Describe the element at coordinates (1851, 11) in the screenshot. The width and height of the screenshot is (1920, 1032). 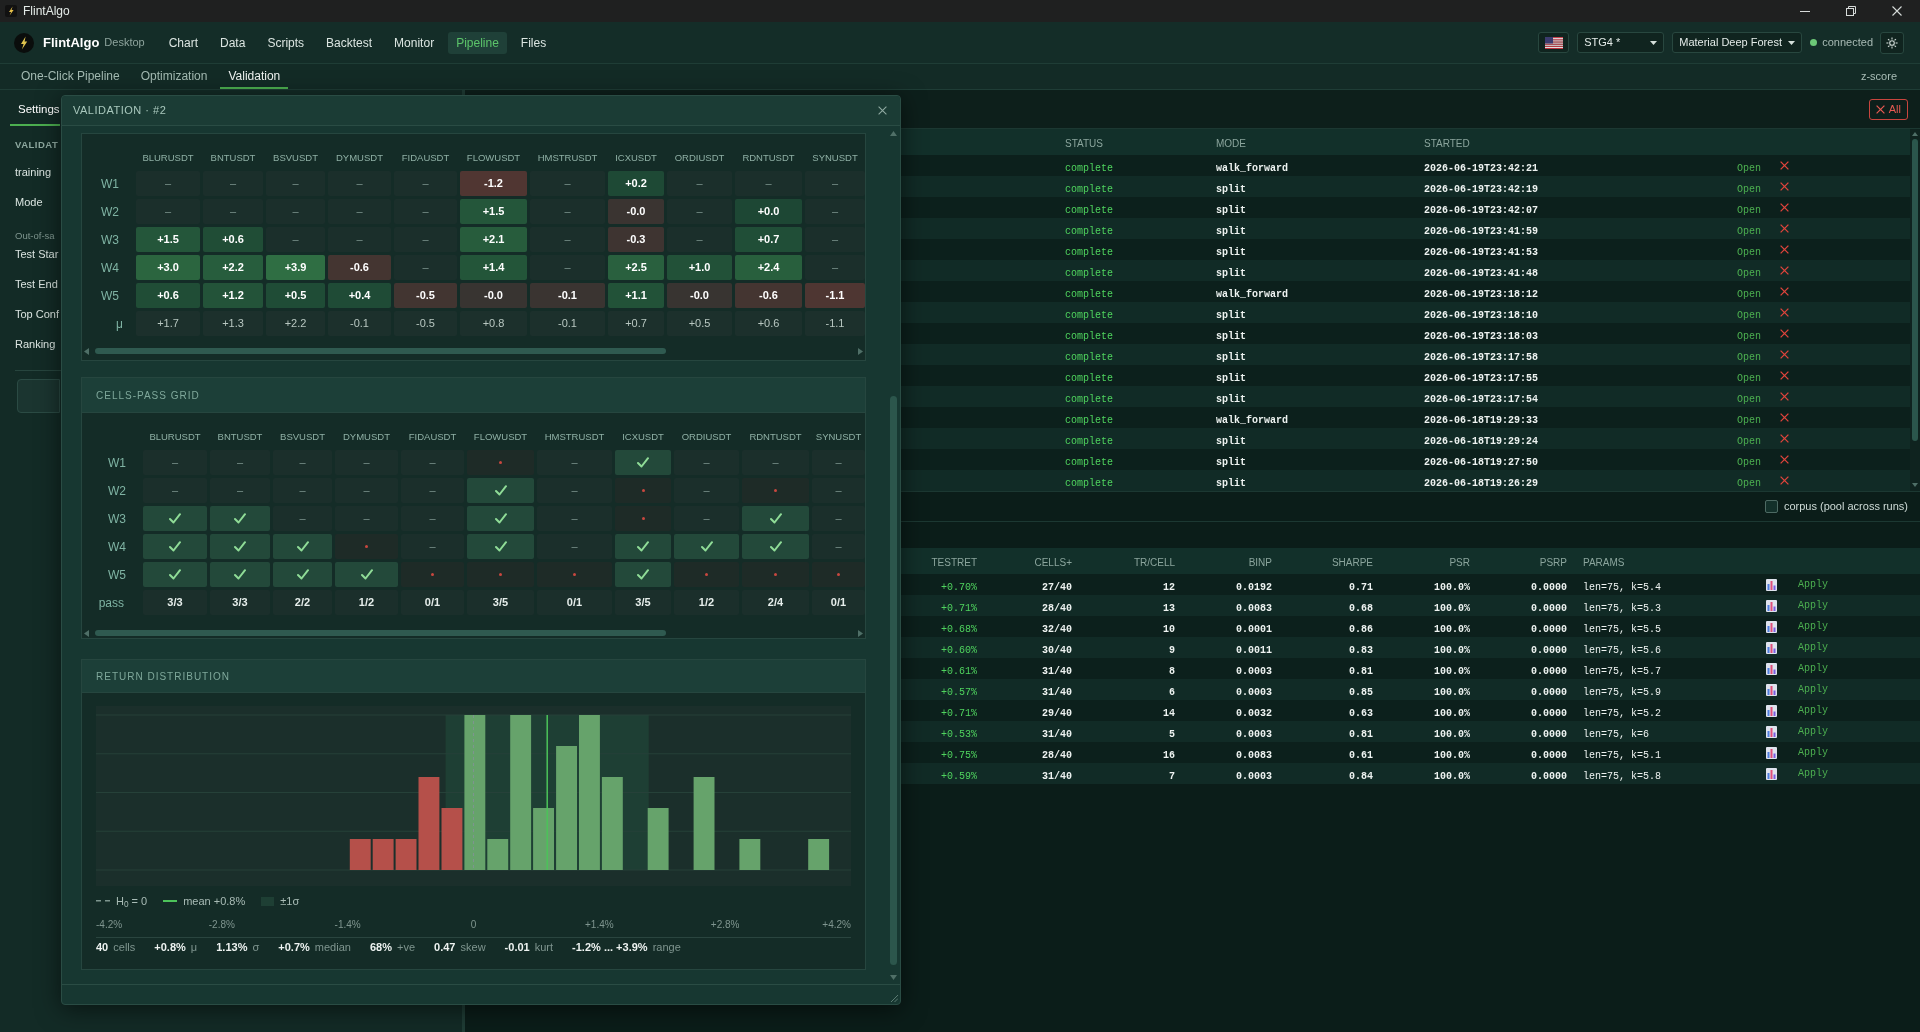
I see `restore-icon` at that location.